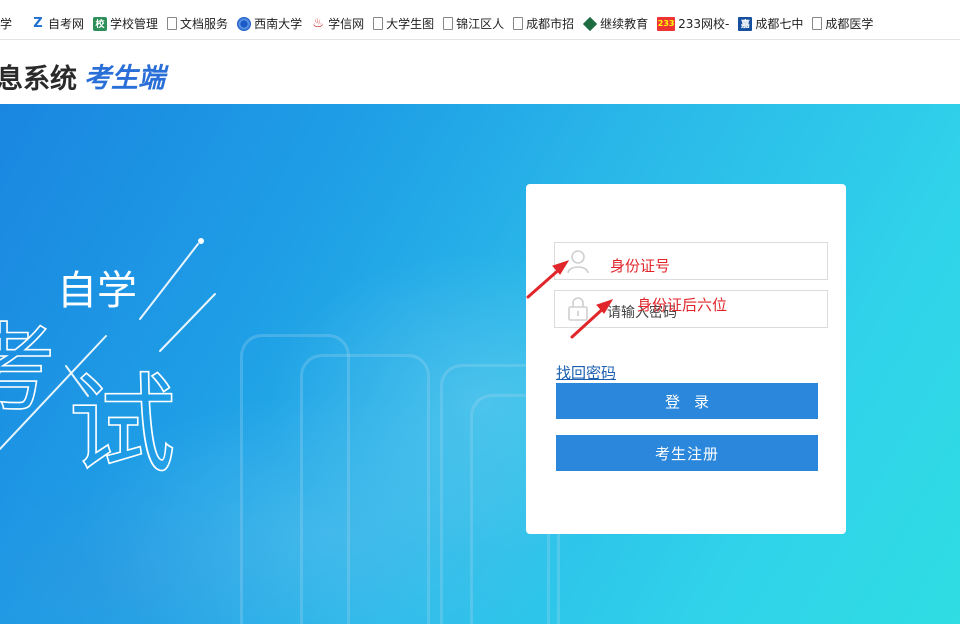 Image resolution: width=960 pixels, height=624 pixels. I want to click on bookmark-12: 嘉 成都七中, so click(770, 23).